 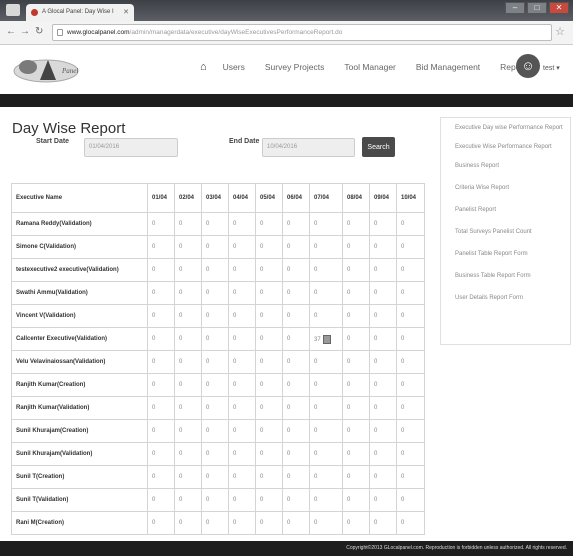 What do you see at coordinates (512, 254) in the screenshot?
I see `sidebar-item-panelist-table: Panelist Table Report Form` at bounding box center [512, 254].